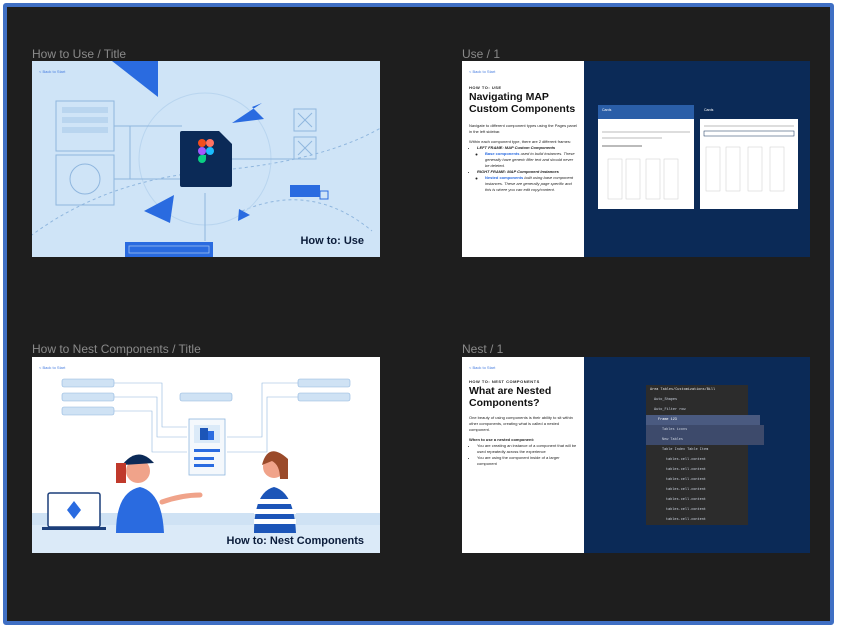 This screenshot has width=843, height=632. What do you see at coordinates (705, 430) in the screenshot?
I see `layer-row: Tables icons` at bounding box center [705, 430].